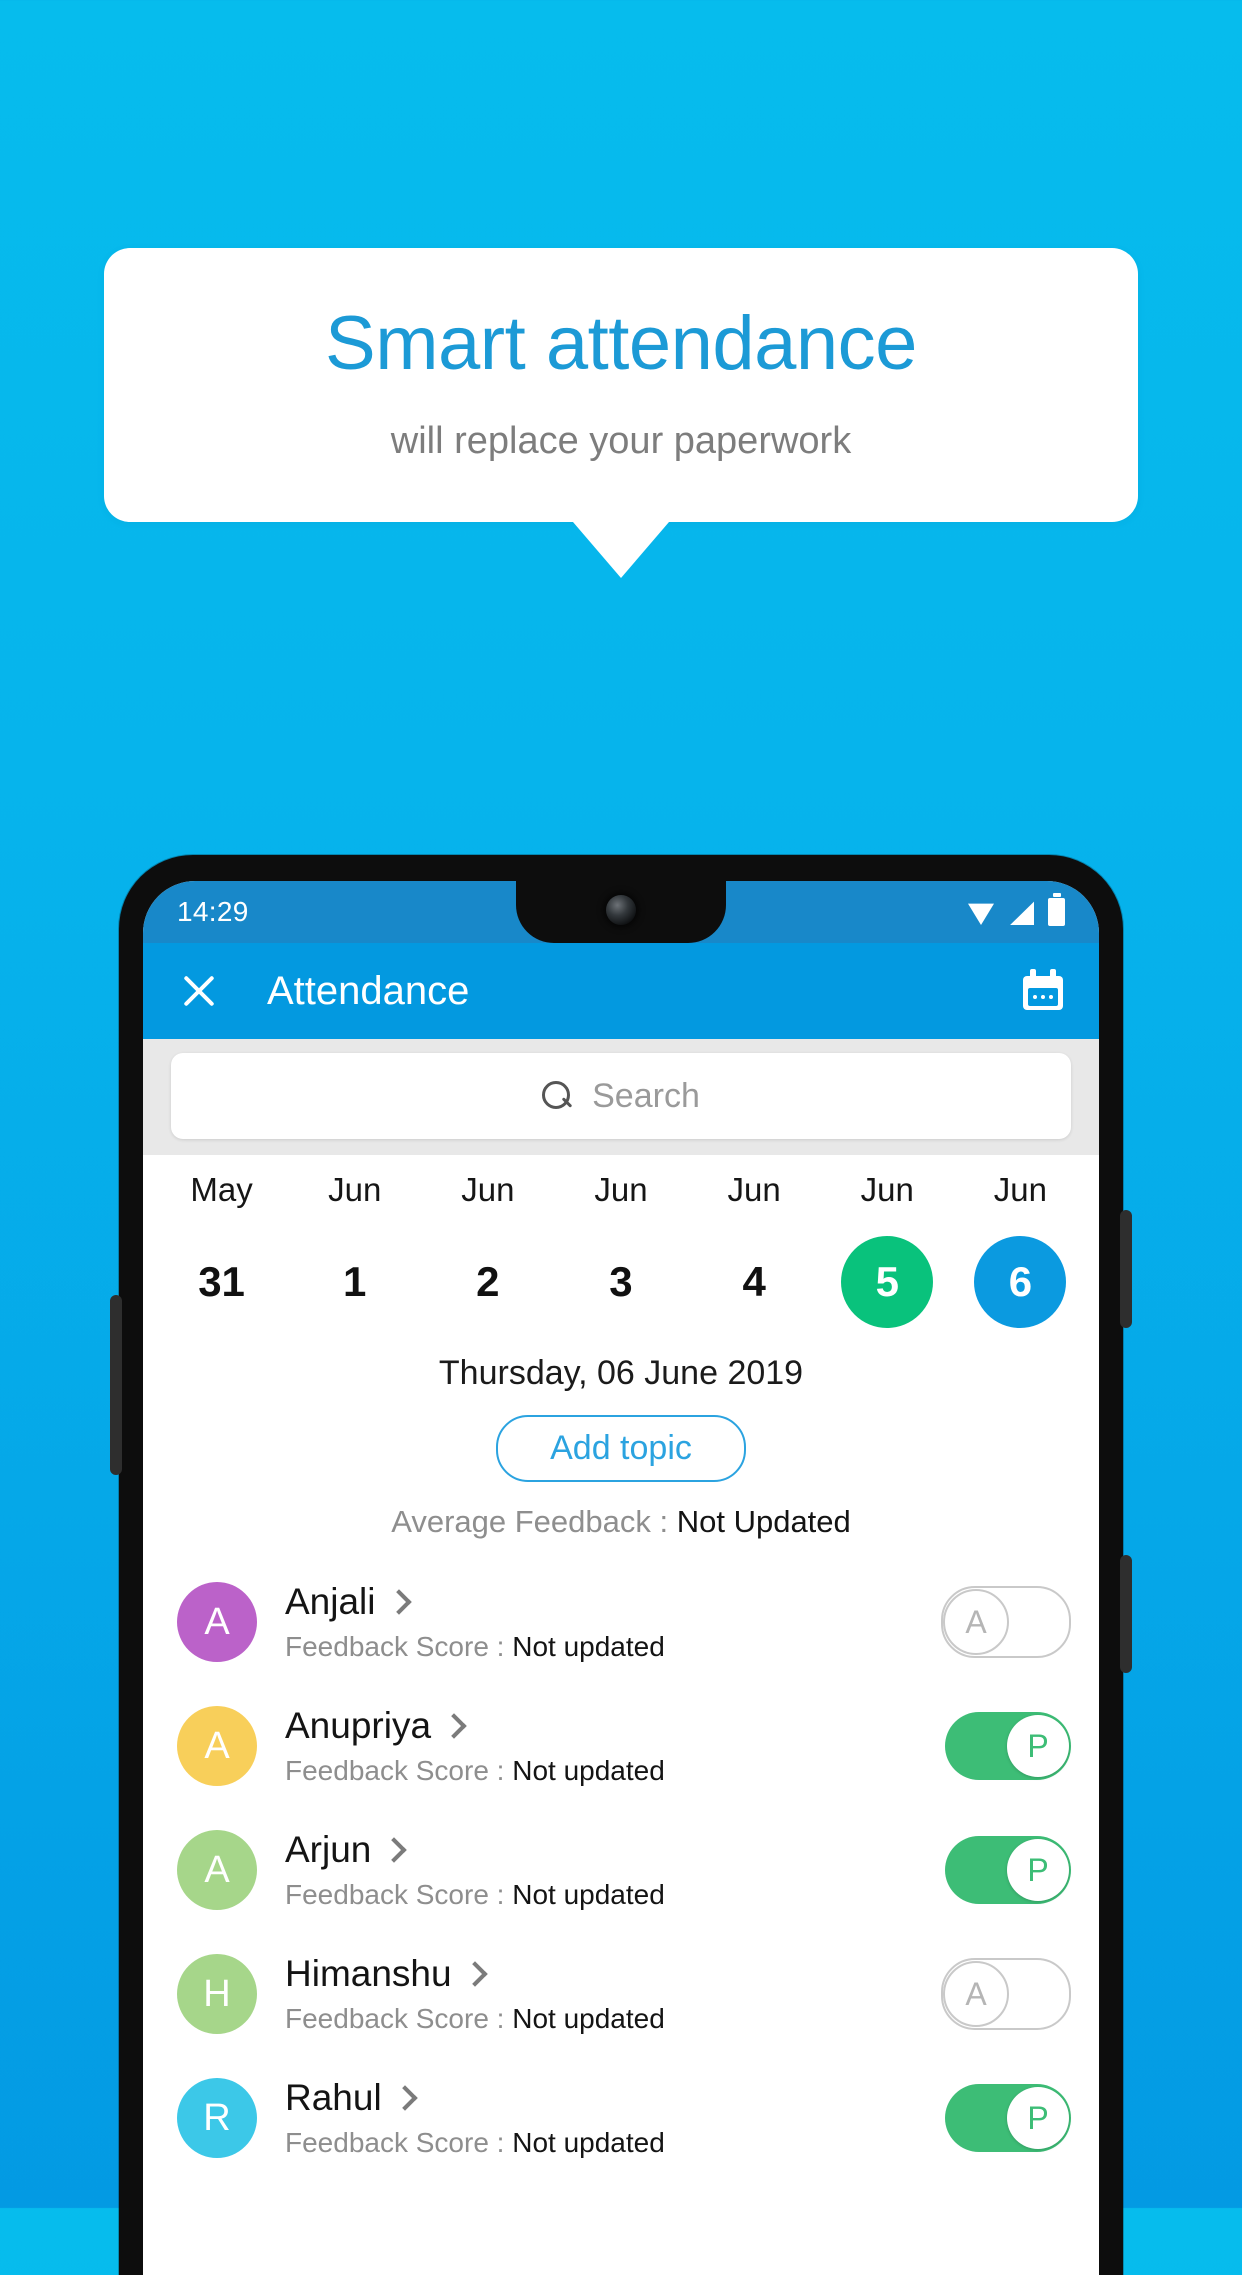  I want to click on avatar: R, so click(217, 2118).